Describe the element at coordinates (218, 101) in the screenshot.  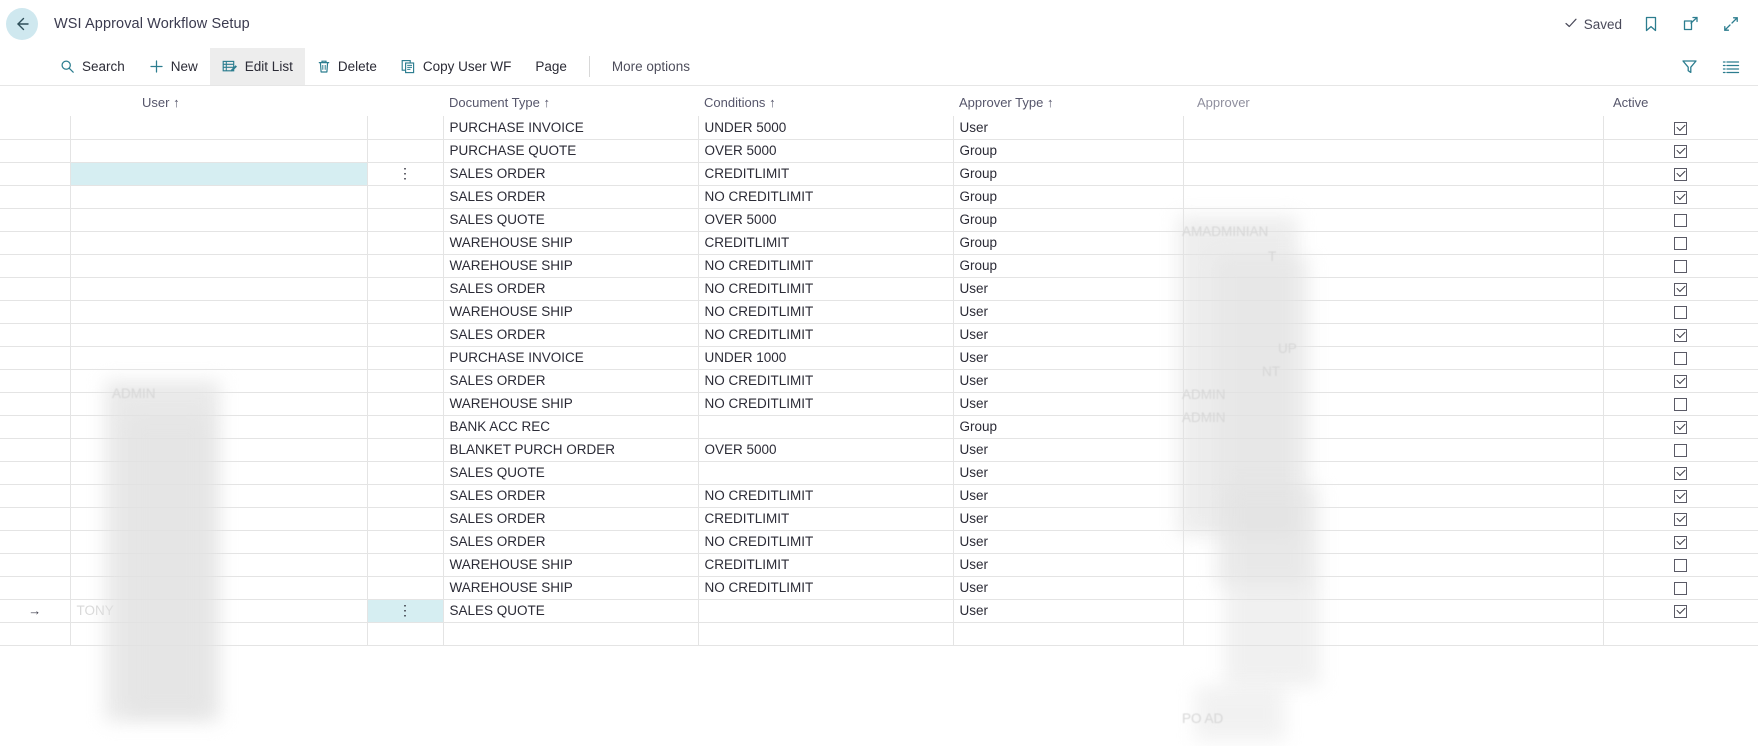
I see `column-header-user: User ↑` at that location.